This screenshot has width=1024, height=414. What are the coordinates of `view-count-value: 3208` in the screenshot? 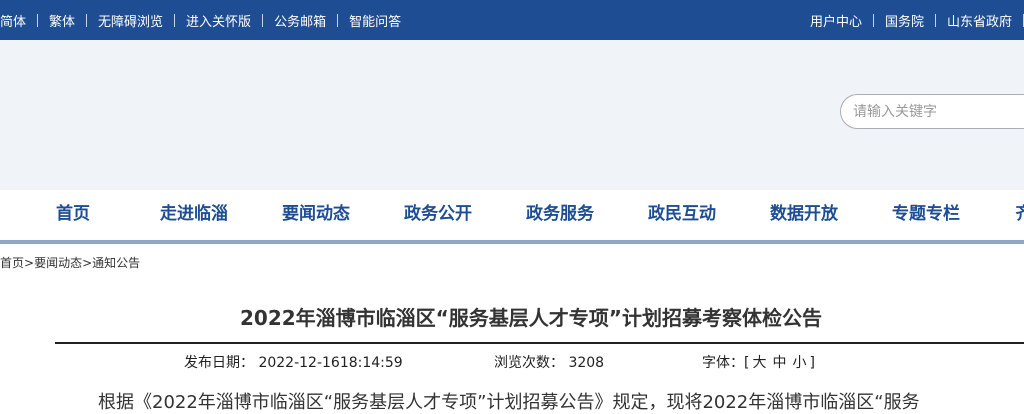 It's located at (586, 363).